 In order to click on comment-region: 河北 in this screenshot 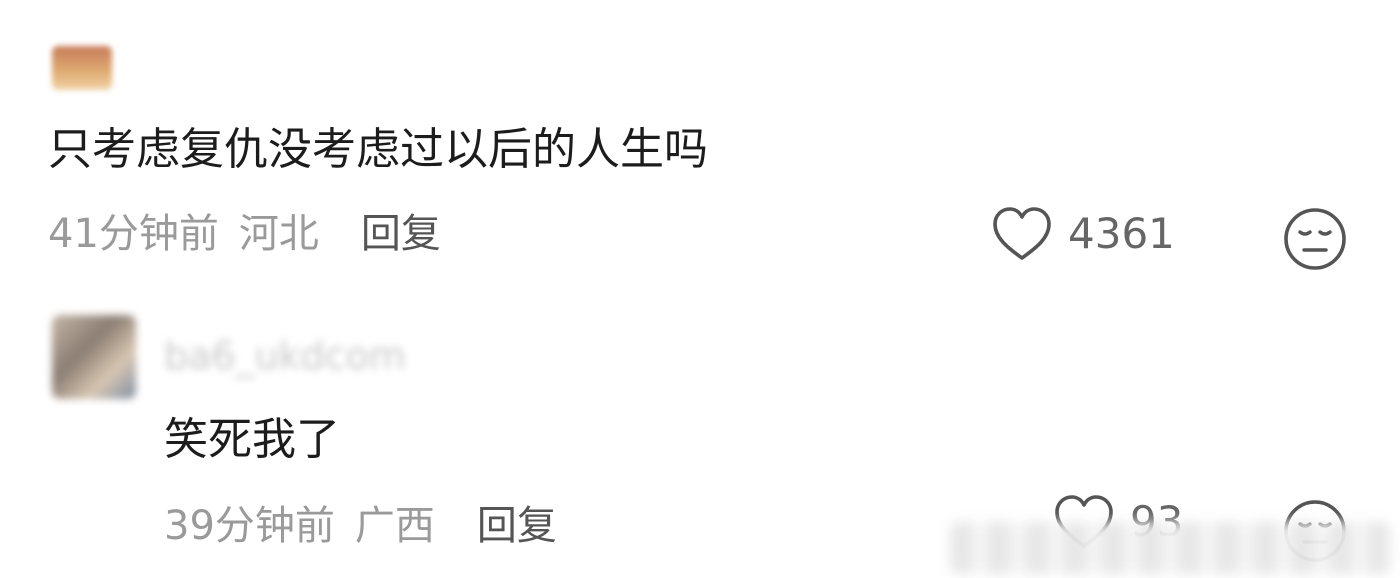, I will do `click(278, 234)`.